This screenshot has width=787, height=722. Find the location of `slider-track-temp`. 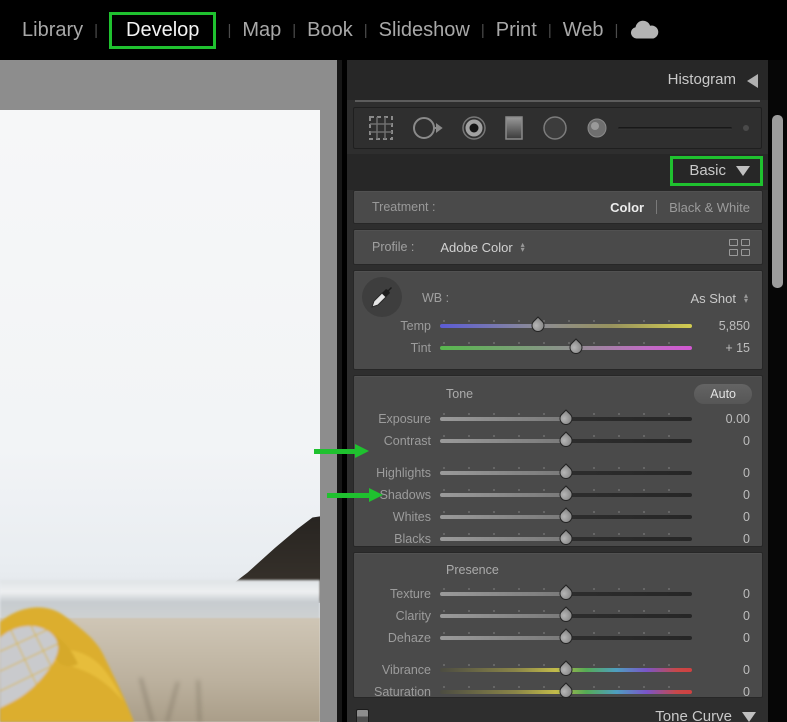

slider-track-temp is located at coordinates (566, 325).